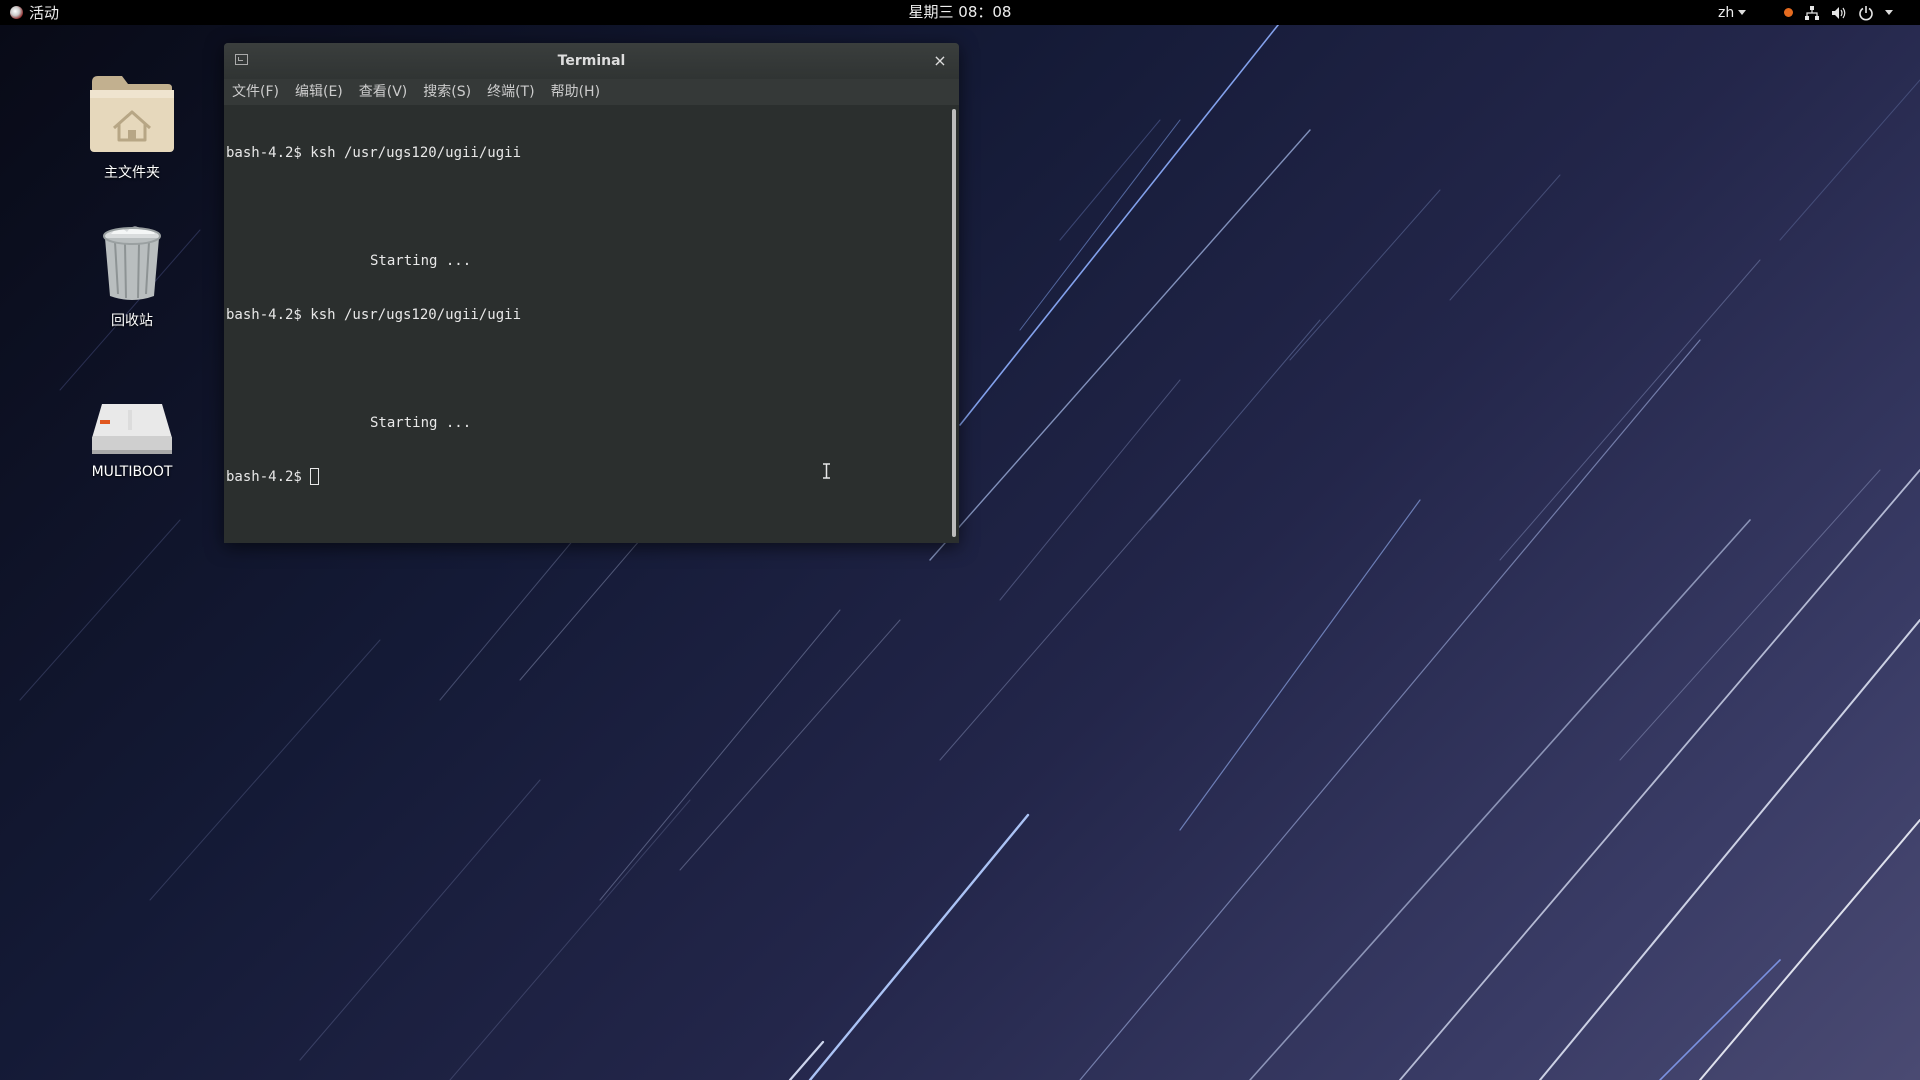  What do you see at coordinates (132, 114) in the screenshot?
I see `home-folder-icon` at bounding box center [132, 114].